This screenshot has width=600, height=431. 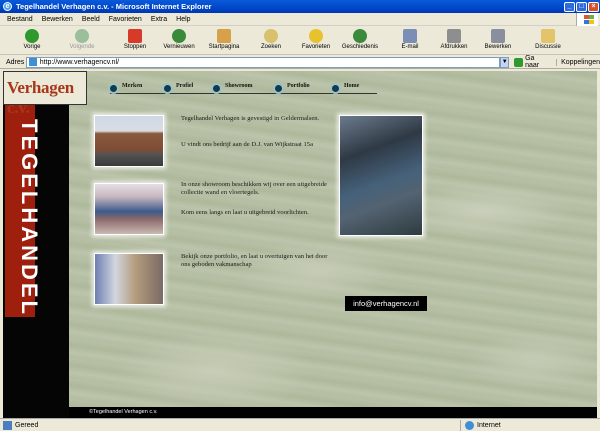 I want to click on back-arrow-icon, so click(x=32, y=36).